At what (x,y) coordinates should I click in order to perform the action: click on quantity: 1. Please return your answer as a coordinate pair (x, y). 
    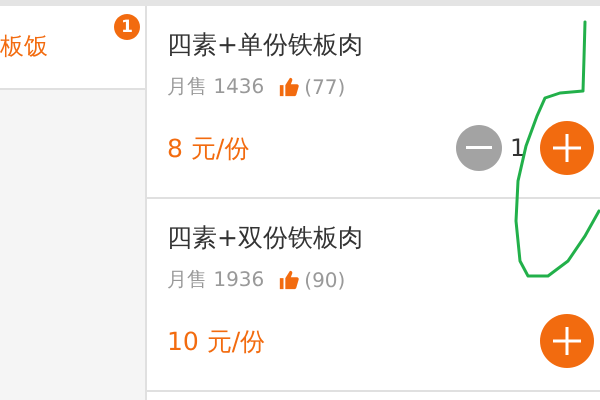
    Looking at the image, I should click on (518, 148).